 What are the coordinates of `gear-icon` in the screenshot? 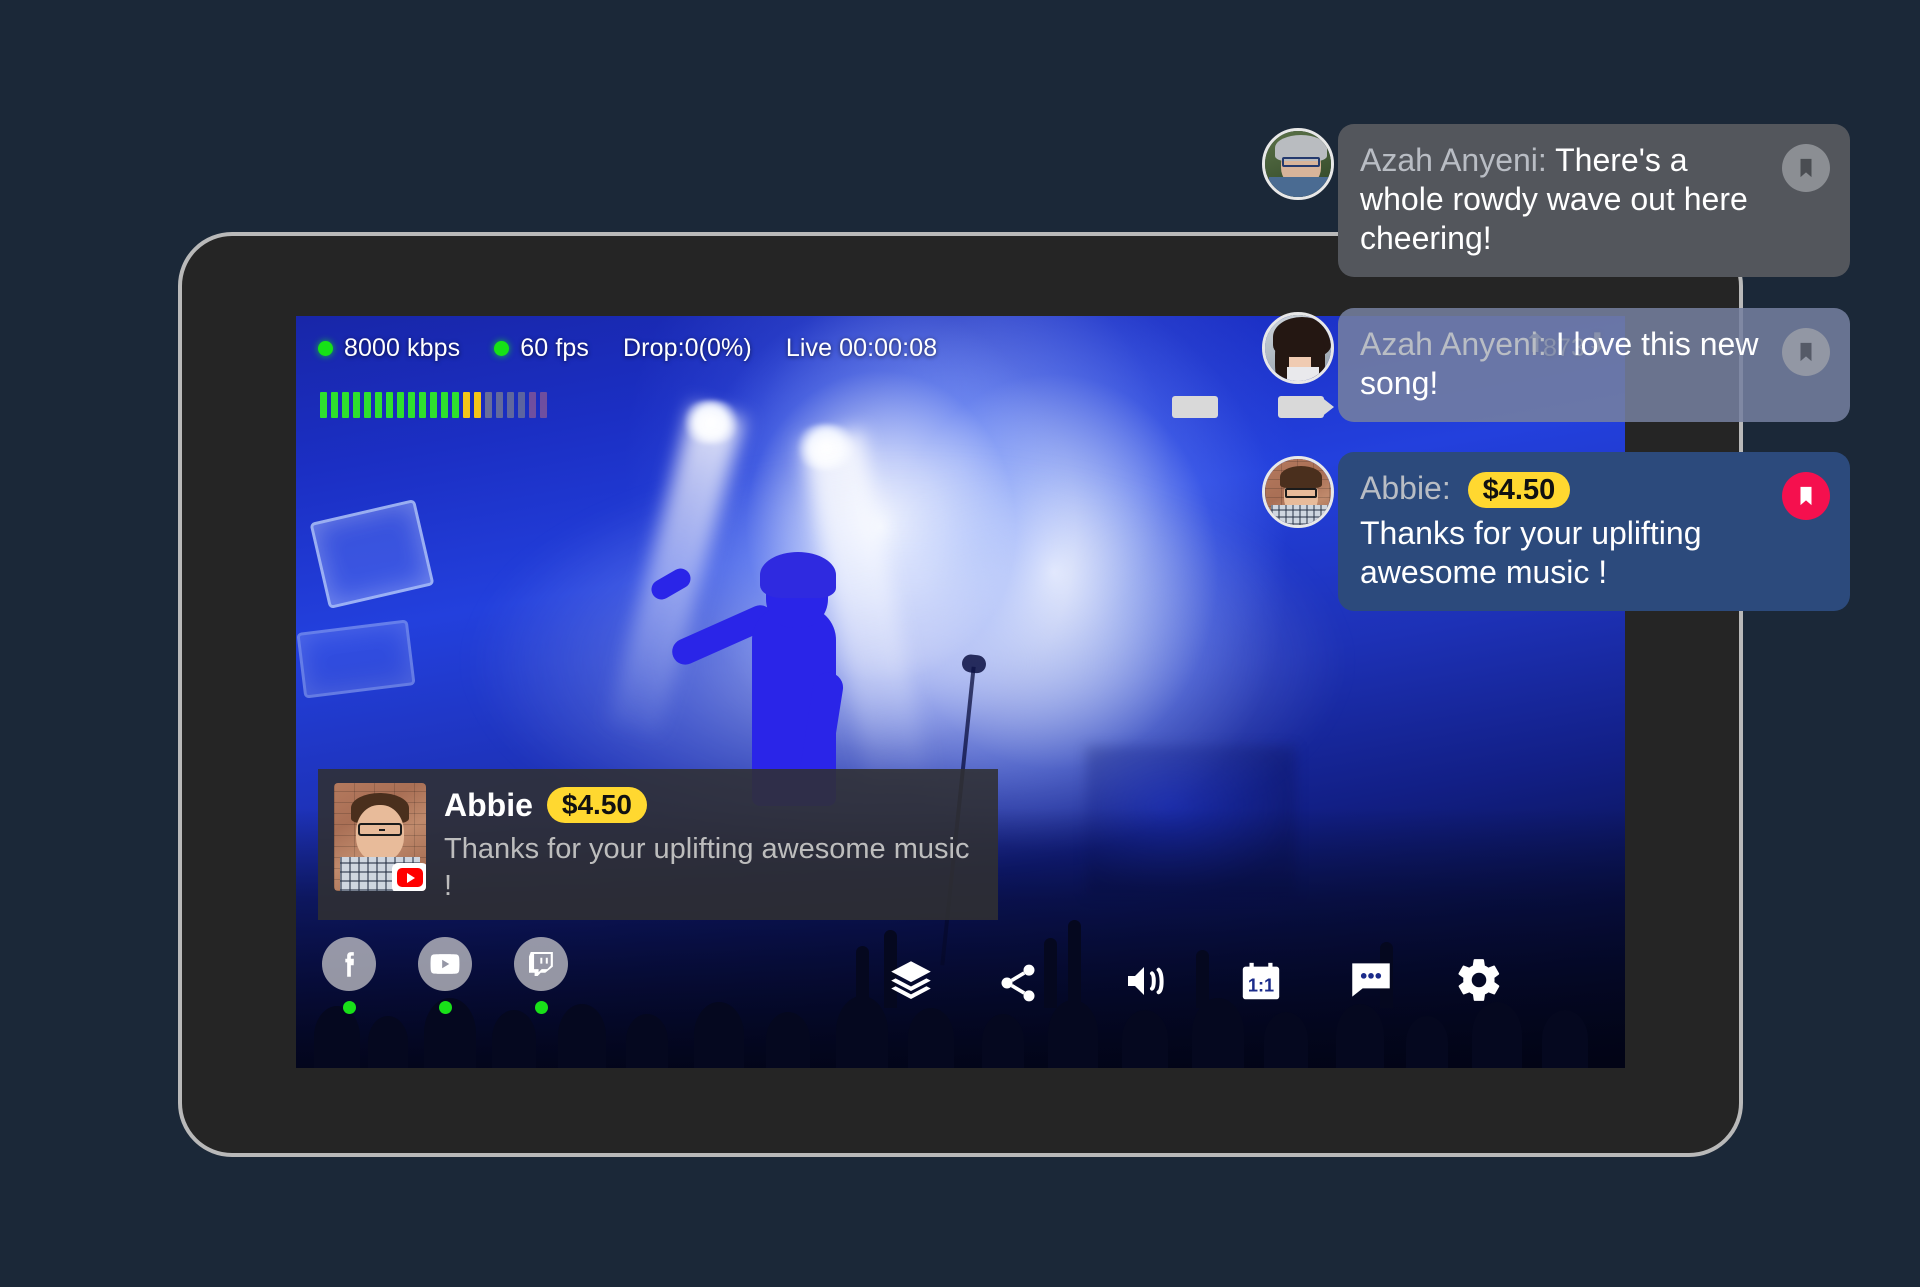 It's located at (1479, 982).